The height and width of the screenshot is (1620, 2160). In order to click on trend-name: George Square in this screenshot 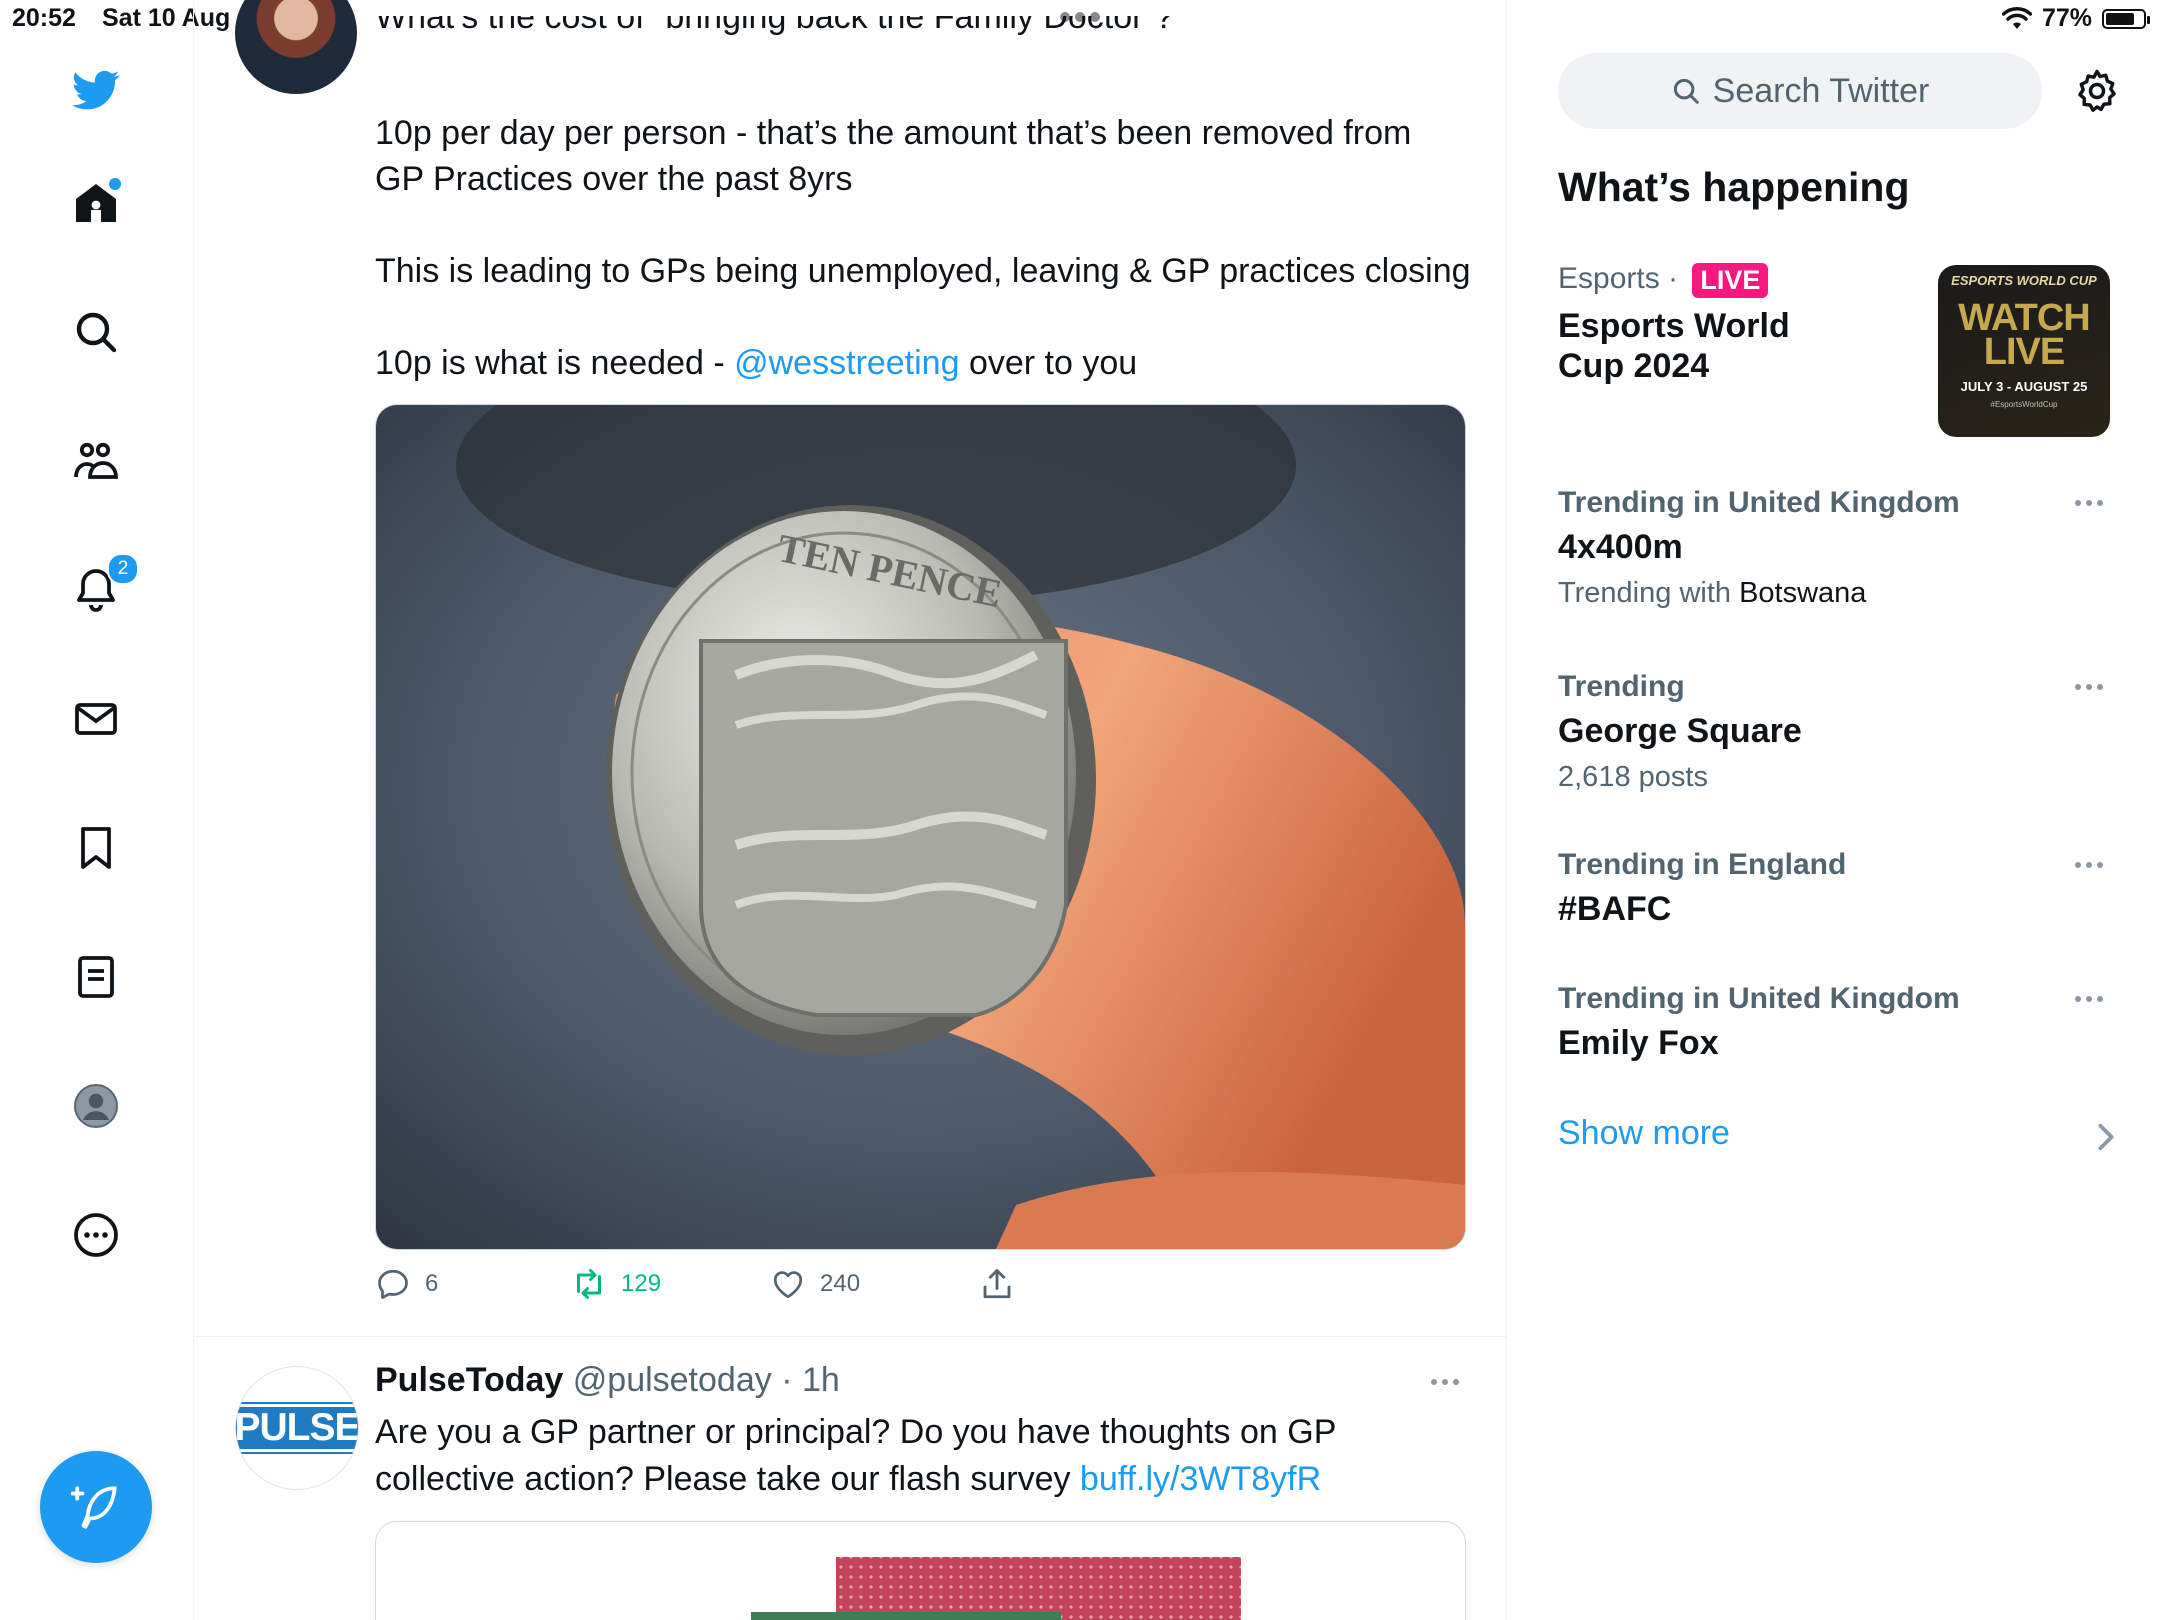, I will do `click(1680, 731)`.